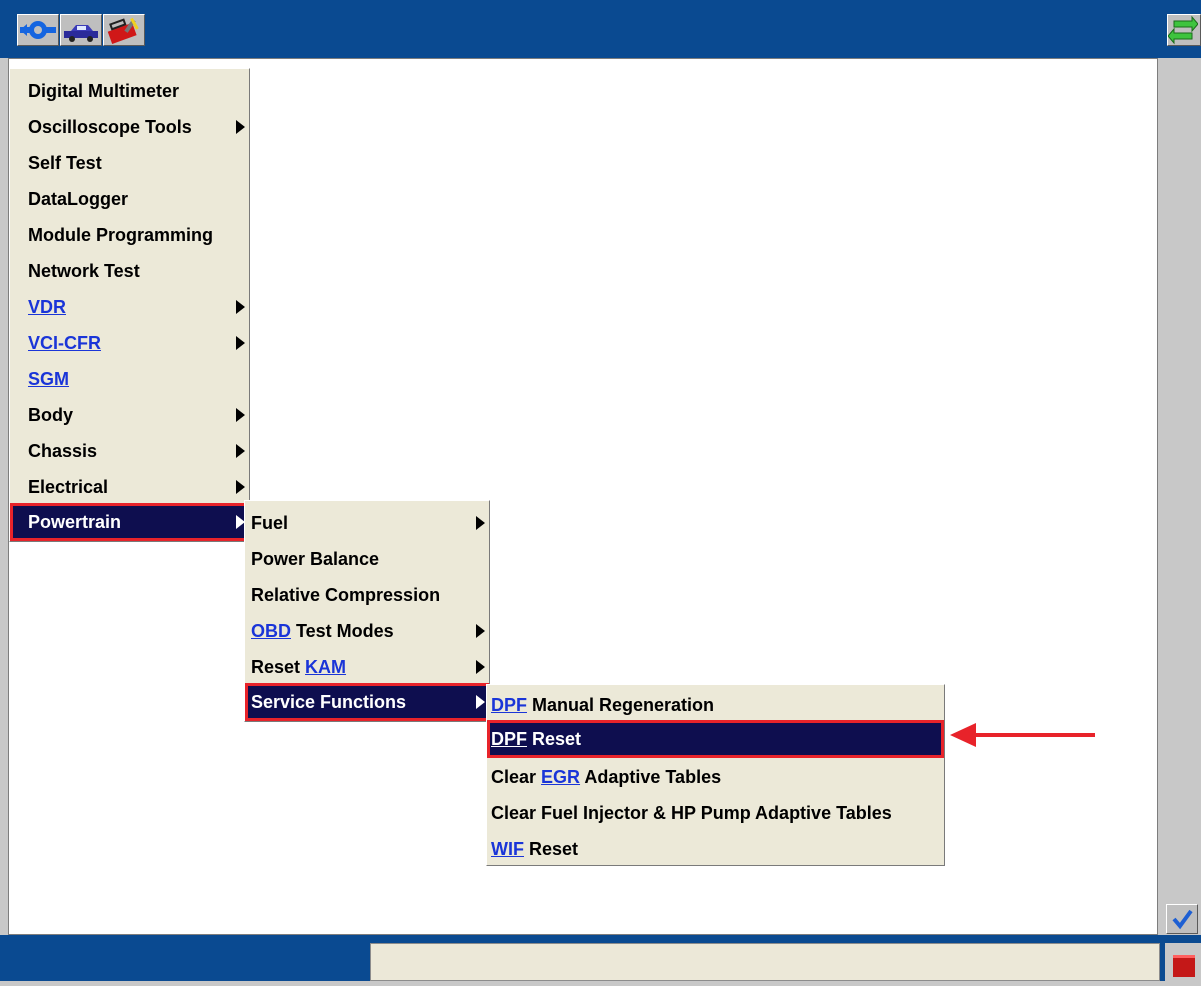  I want to click on menu-item-dpf-manual-regeneration: DPF Manual Regeneration, so click(715, 705).